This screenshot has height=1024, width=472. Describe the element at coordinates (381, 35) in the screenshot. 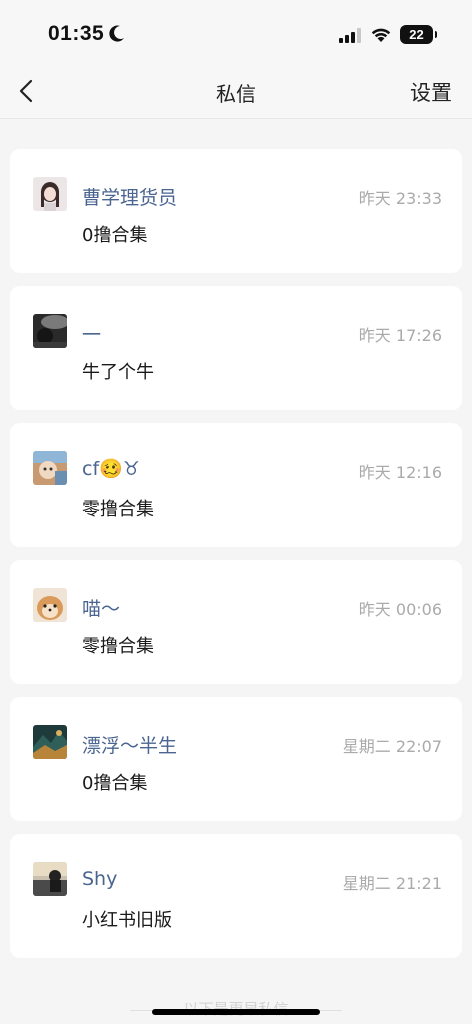

I see `wifi-icon` at that location.